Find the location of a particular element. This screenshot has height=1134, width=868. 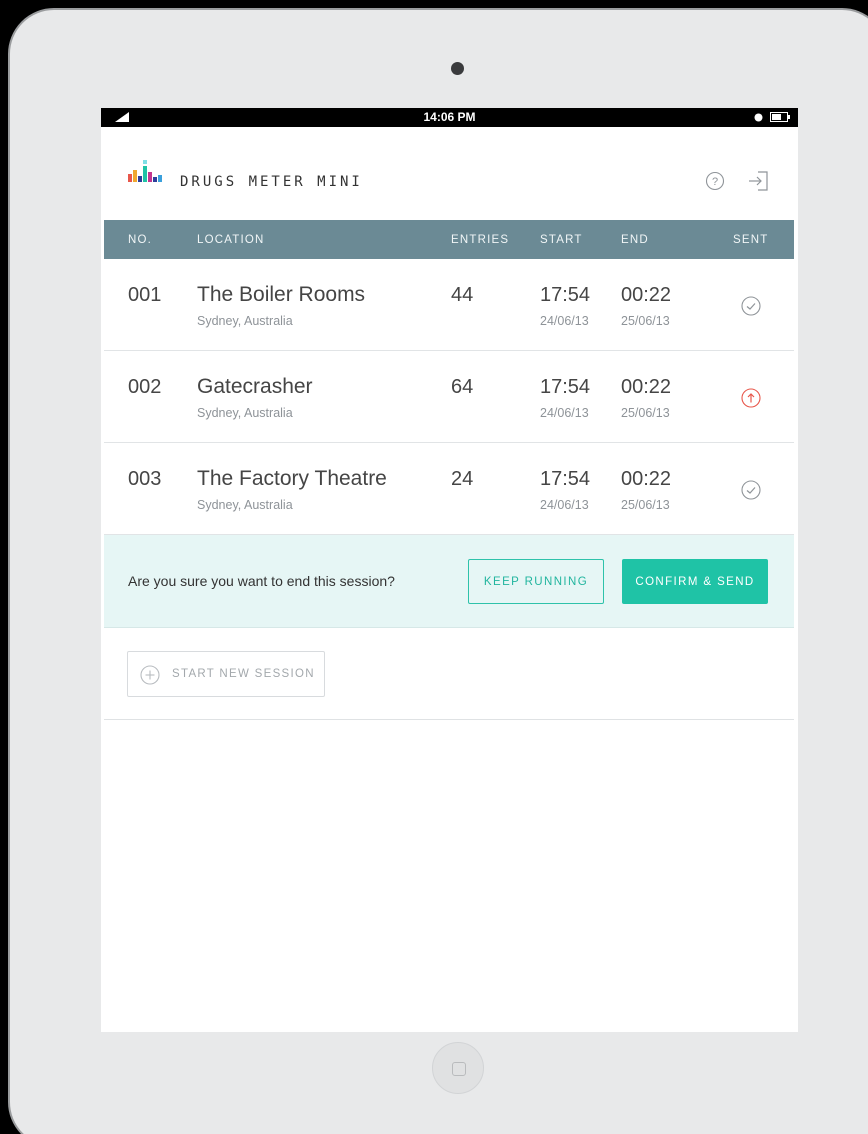

battery-icon is located at coordinates (780, 117).